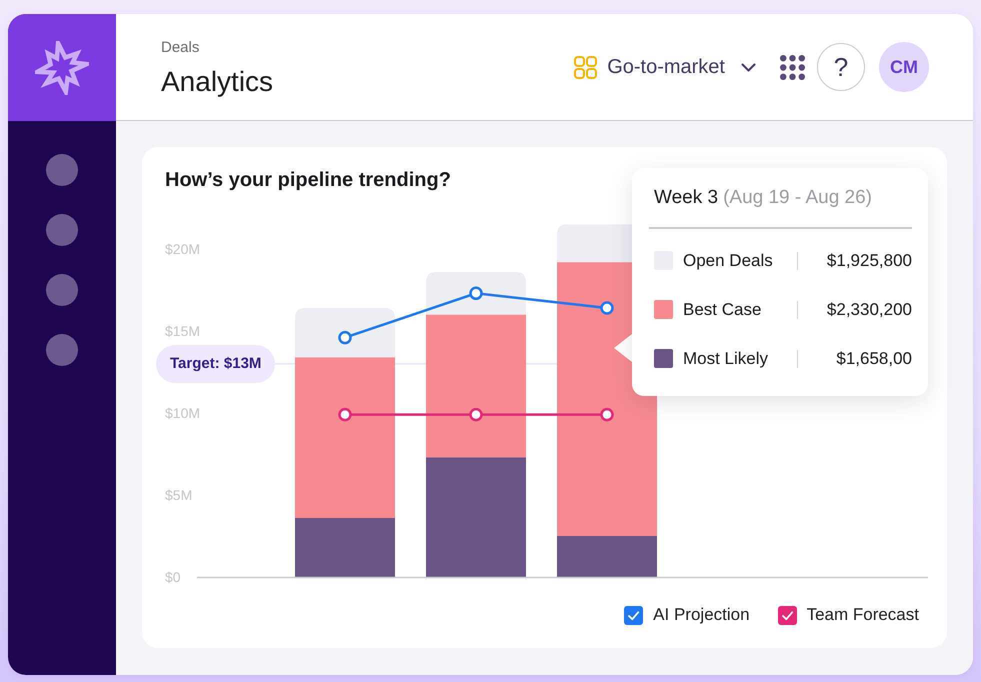 This screenshot has width=981, height=682. What do you see at coordinates (869, 261) in the screenshot?
I see `tooltip-value: $1,925,800` at bounding box center [869, 261].